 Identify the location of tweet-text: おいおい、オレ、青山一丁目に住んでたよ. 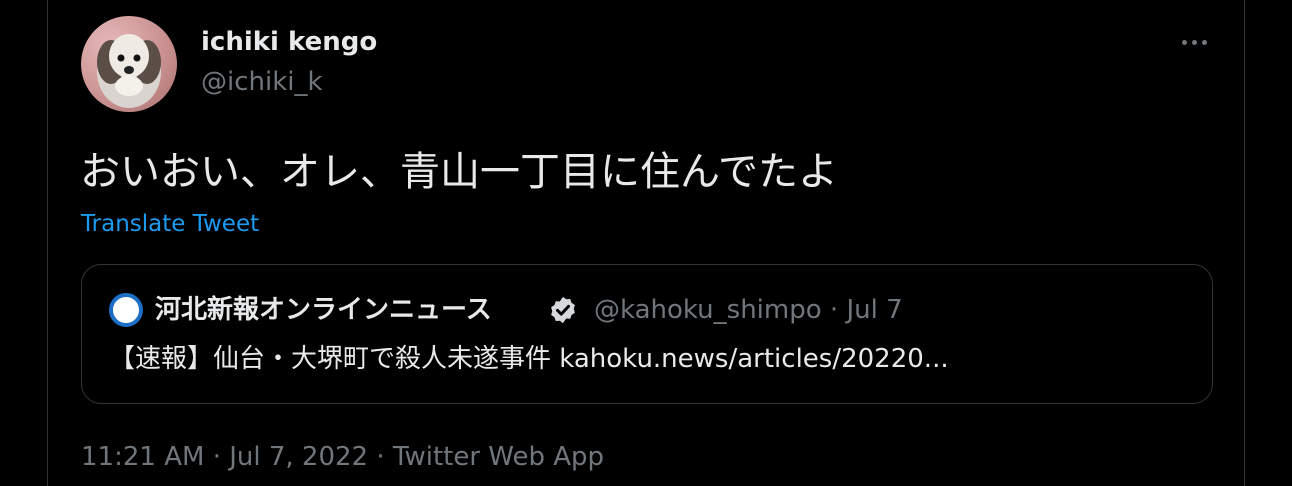
(459, 172).